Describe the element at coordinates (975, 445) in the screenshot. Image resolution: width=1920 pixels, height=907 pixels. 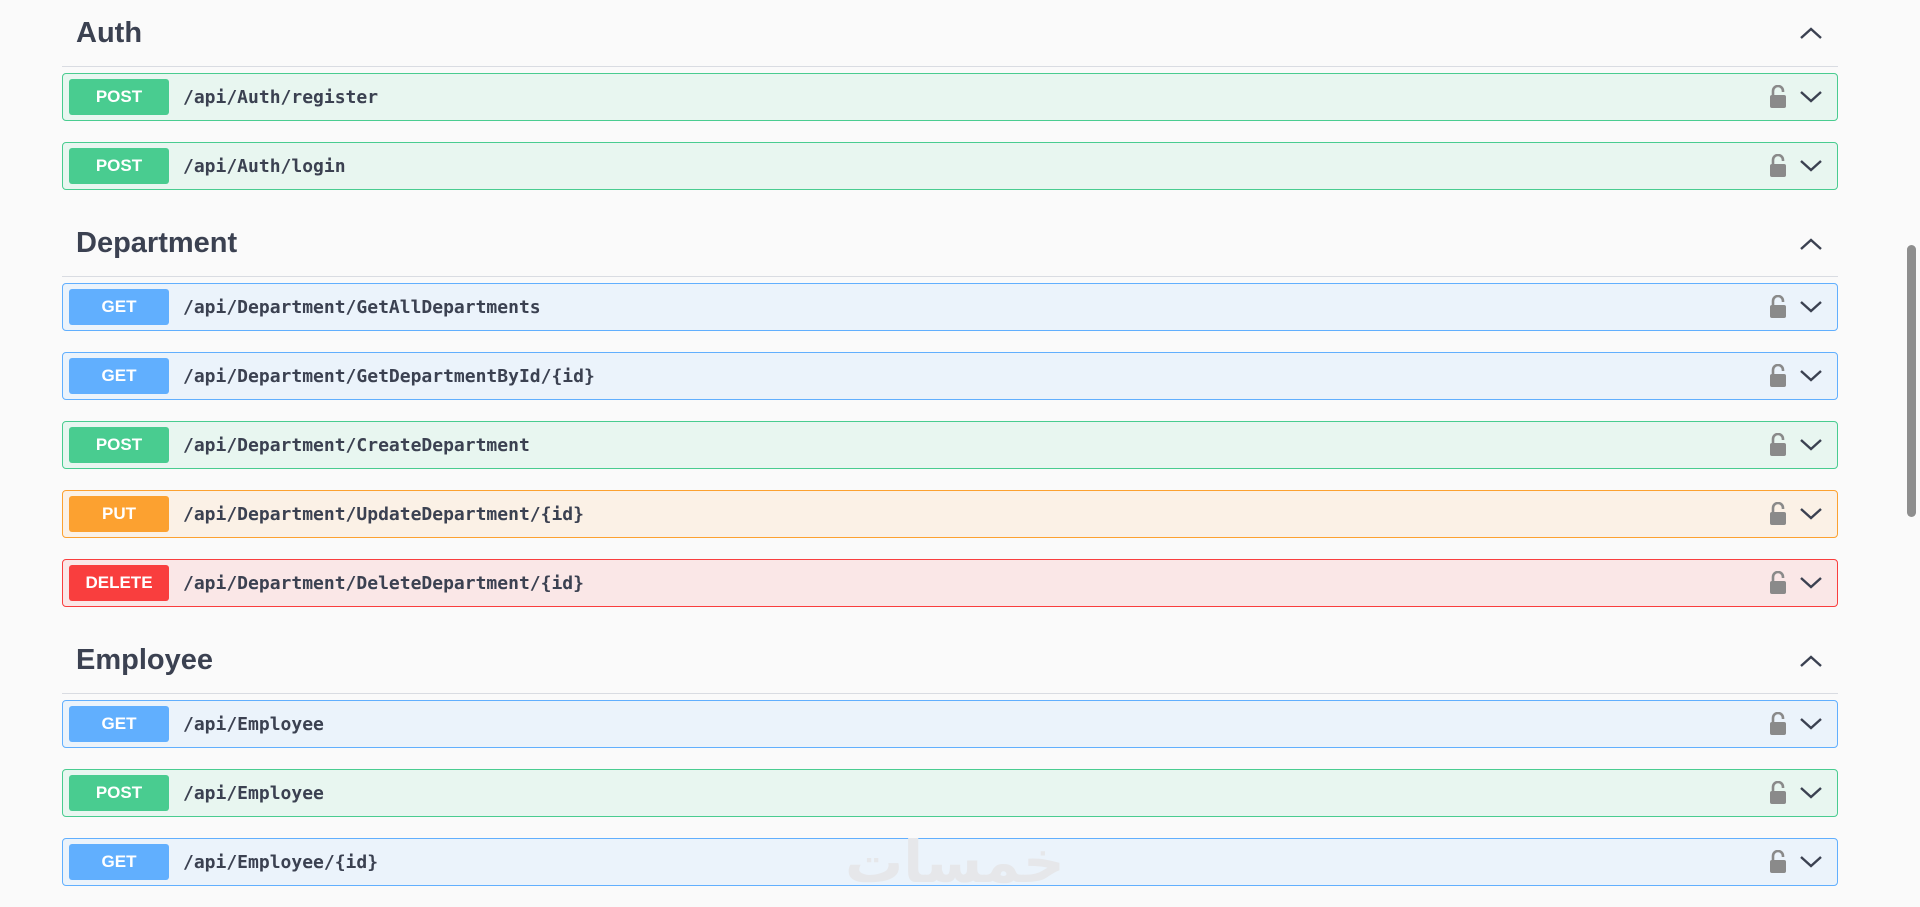
I see `operation-path: /api/Department/CreateDepartment` at that location.